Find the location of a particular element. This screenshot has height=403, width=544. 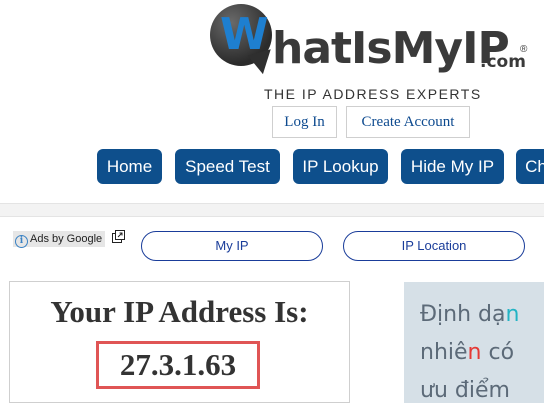

promo-ad-panel: Định dạn nhiên có ưu điểm is located at coordinates (474, 342).